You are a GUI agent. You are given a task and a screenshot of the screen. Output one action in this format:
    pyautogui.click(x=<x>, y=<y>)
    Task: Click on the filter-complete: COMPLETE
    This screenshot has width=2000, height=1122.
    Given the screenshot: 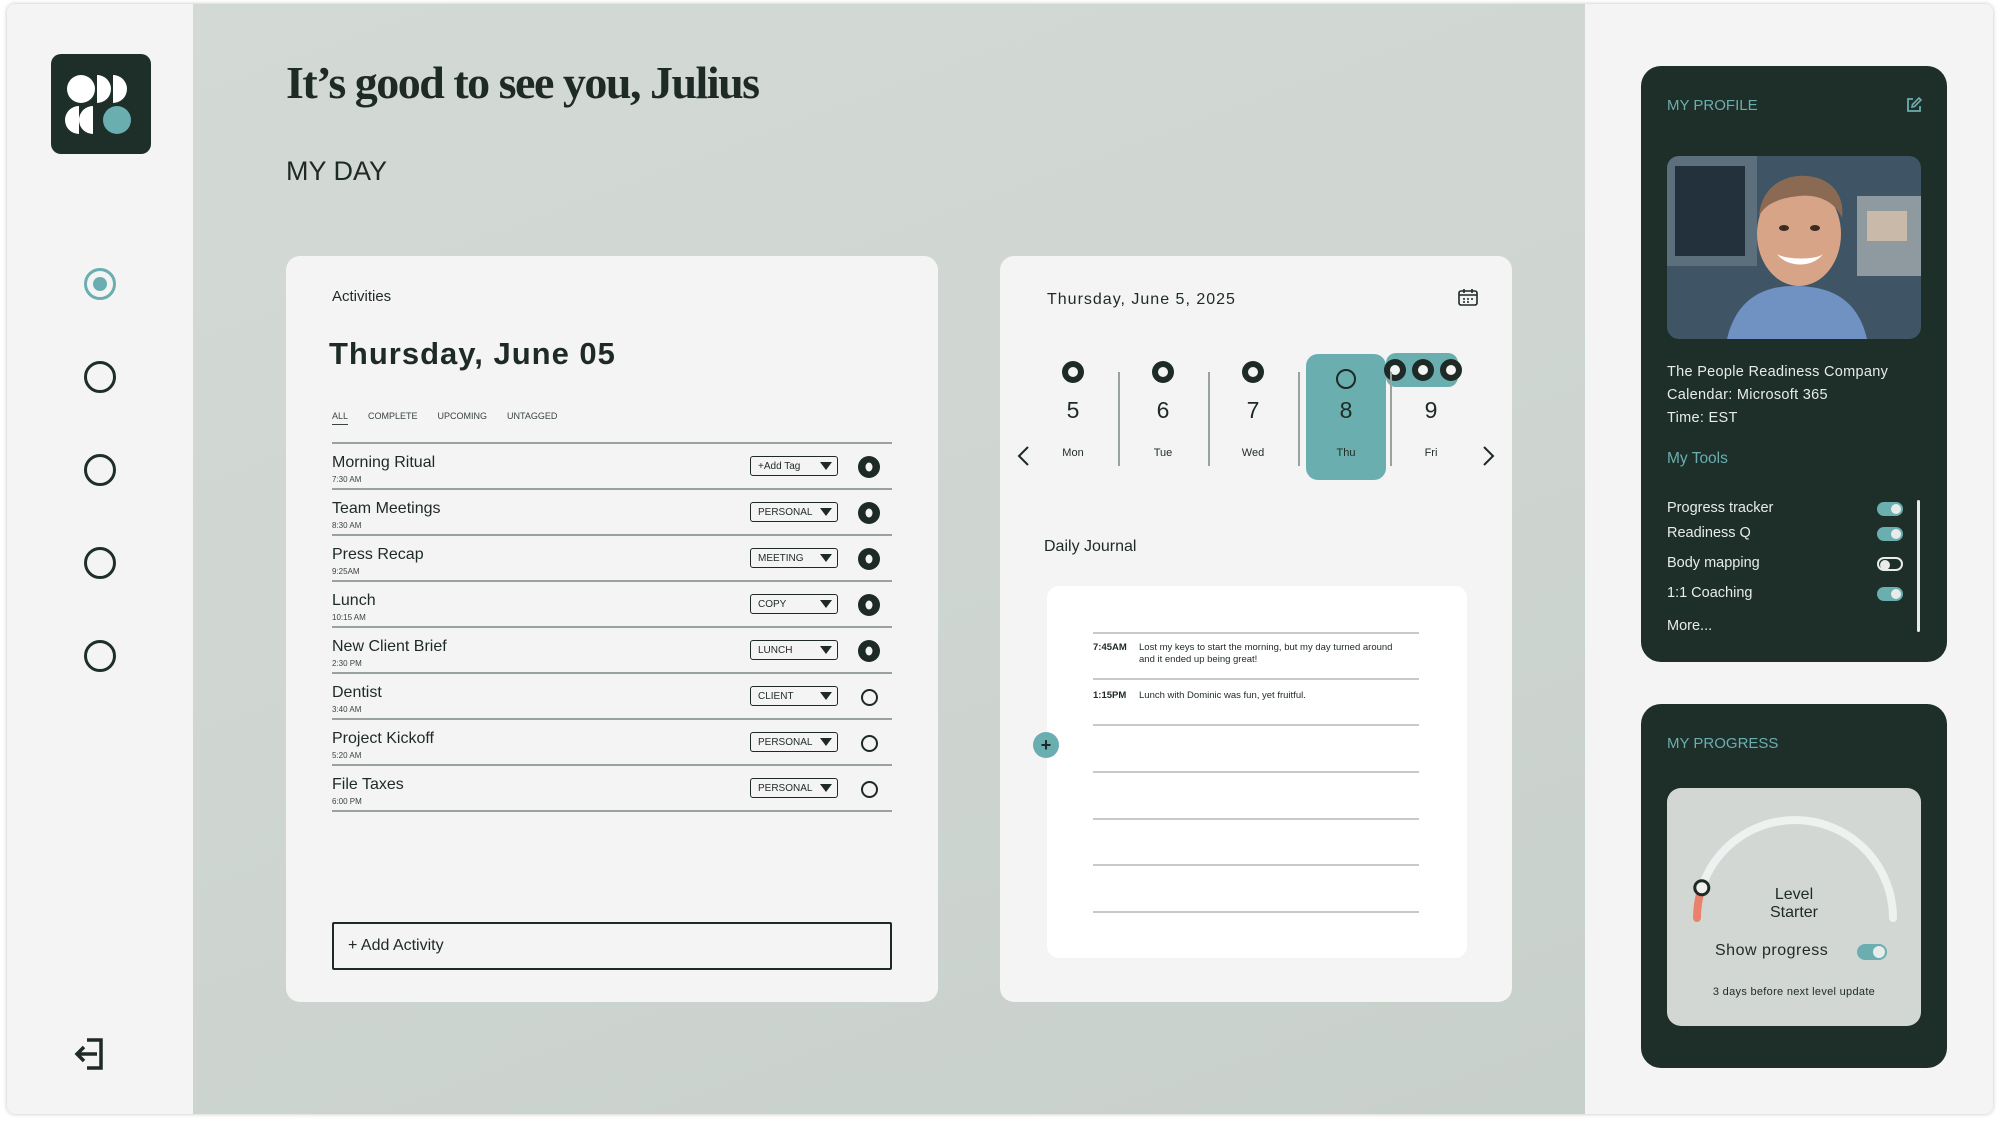 What is the action you would take?
    pyautogui.click(x=393, y=418)
    